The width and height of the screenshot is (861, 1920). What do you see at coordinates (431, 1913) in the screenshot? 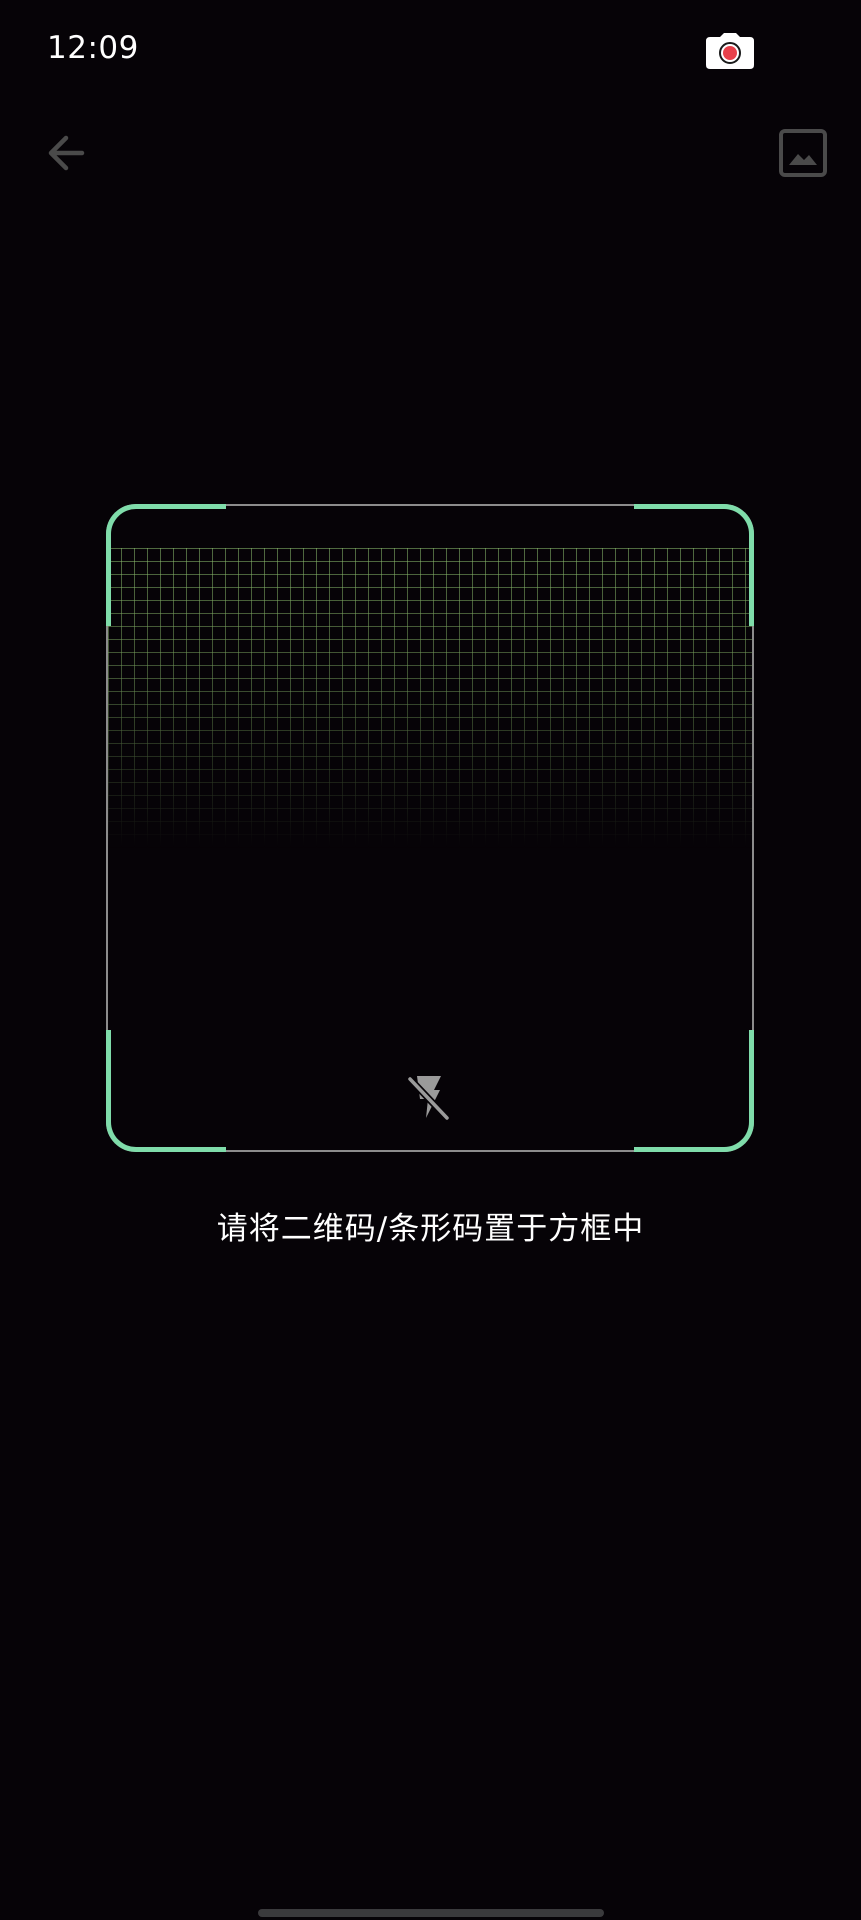
I see `home-indicator` at bounding box center [431, 1913].